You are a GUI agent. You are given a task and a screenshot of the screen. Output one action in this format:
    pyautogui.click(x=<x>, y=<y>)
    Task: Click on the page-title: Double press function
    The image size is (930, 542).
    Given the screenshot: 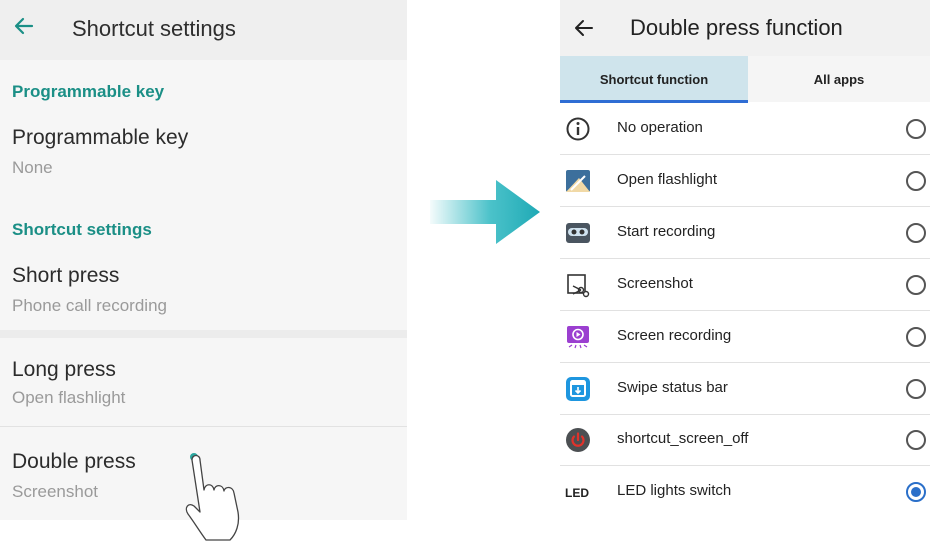 What is the action you would take?
    pyautogui.click(x=736, y=27)
    